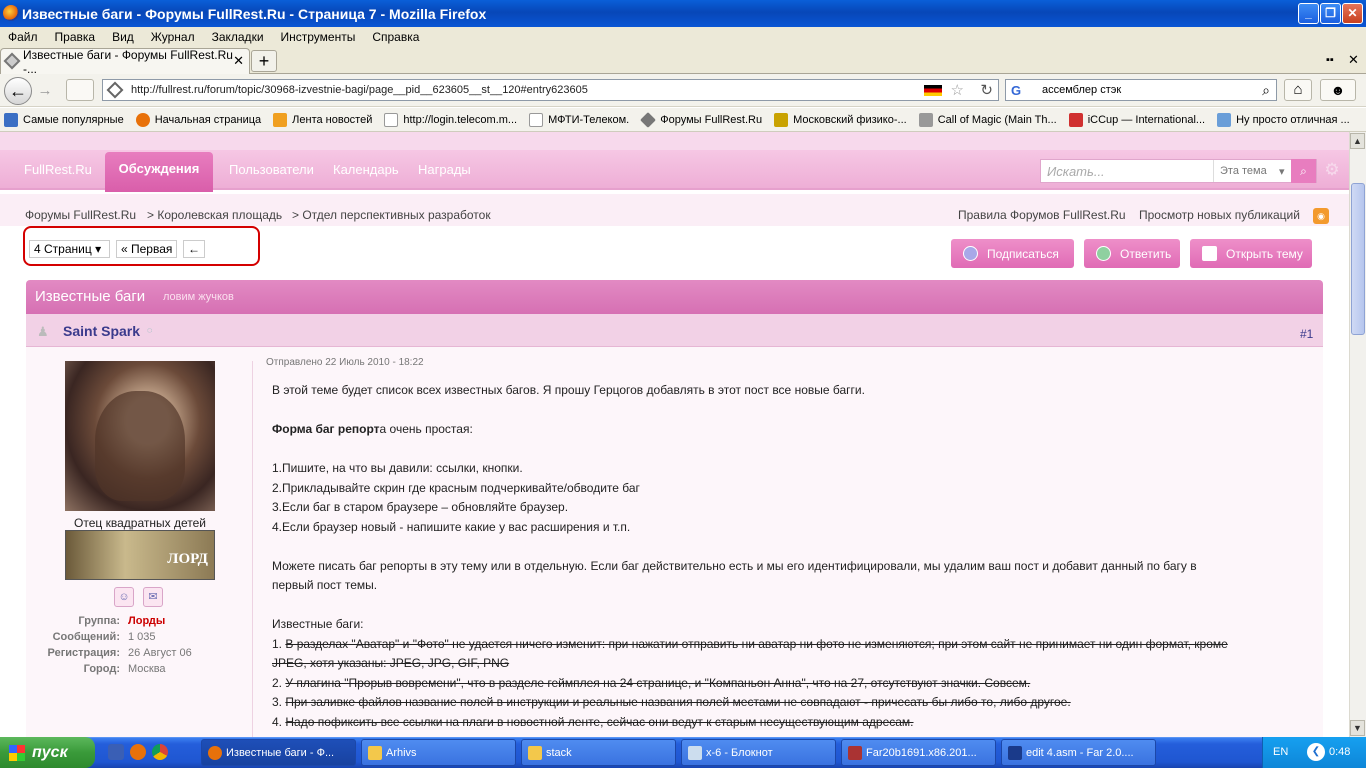  I want to click on bookmark-item: Форумы FullRest.Ru, so click(701, 119).